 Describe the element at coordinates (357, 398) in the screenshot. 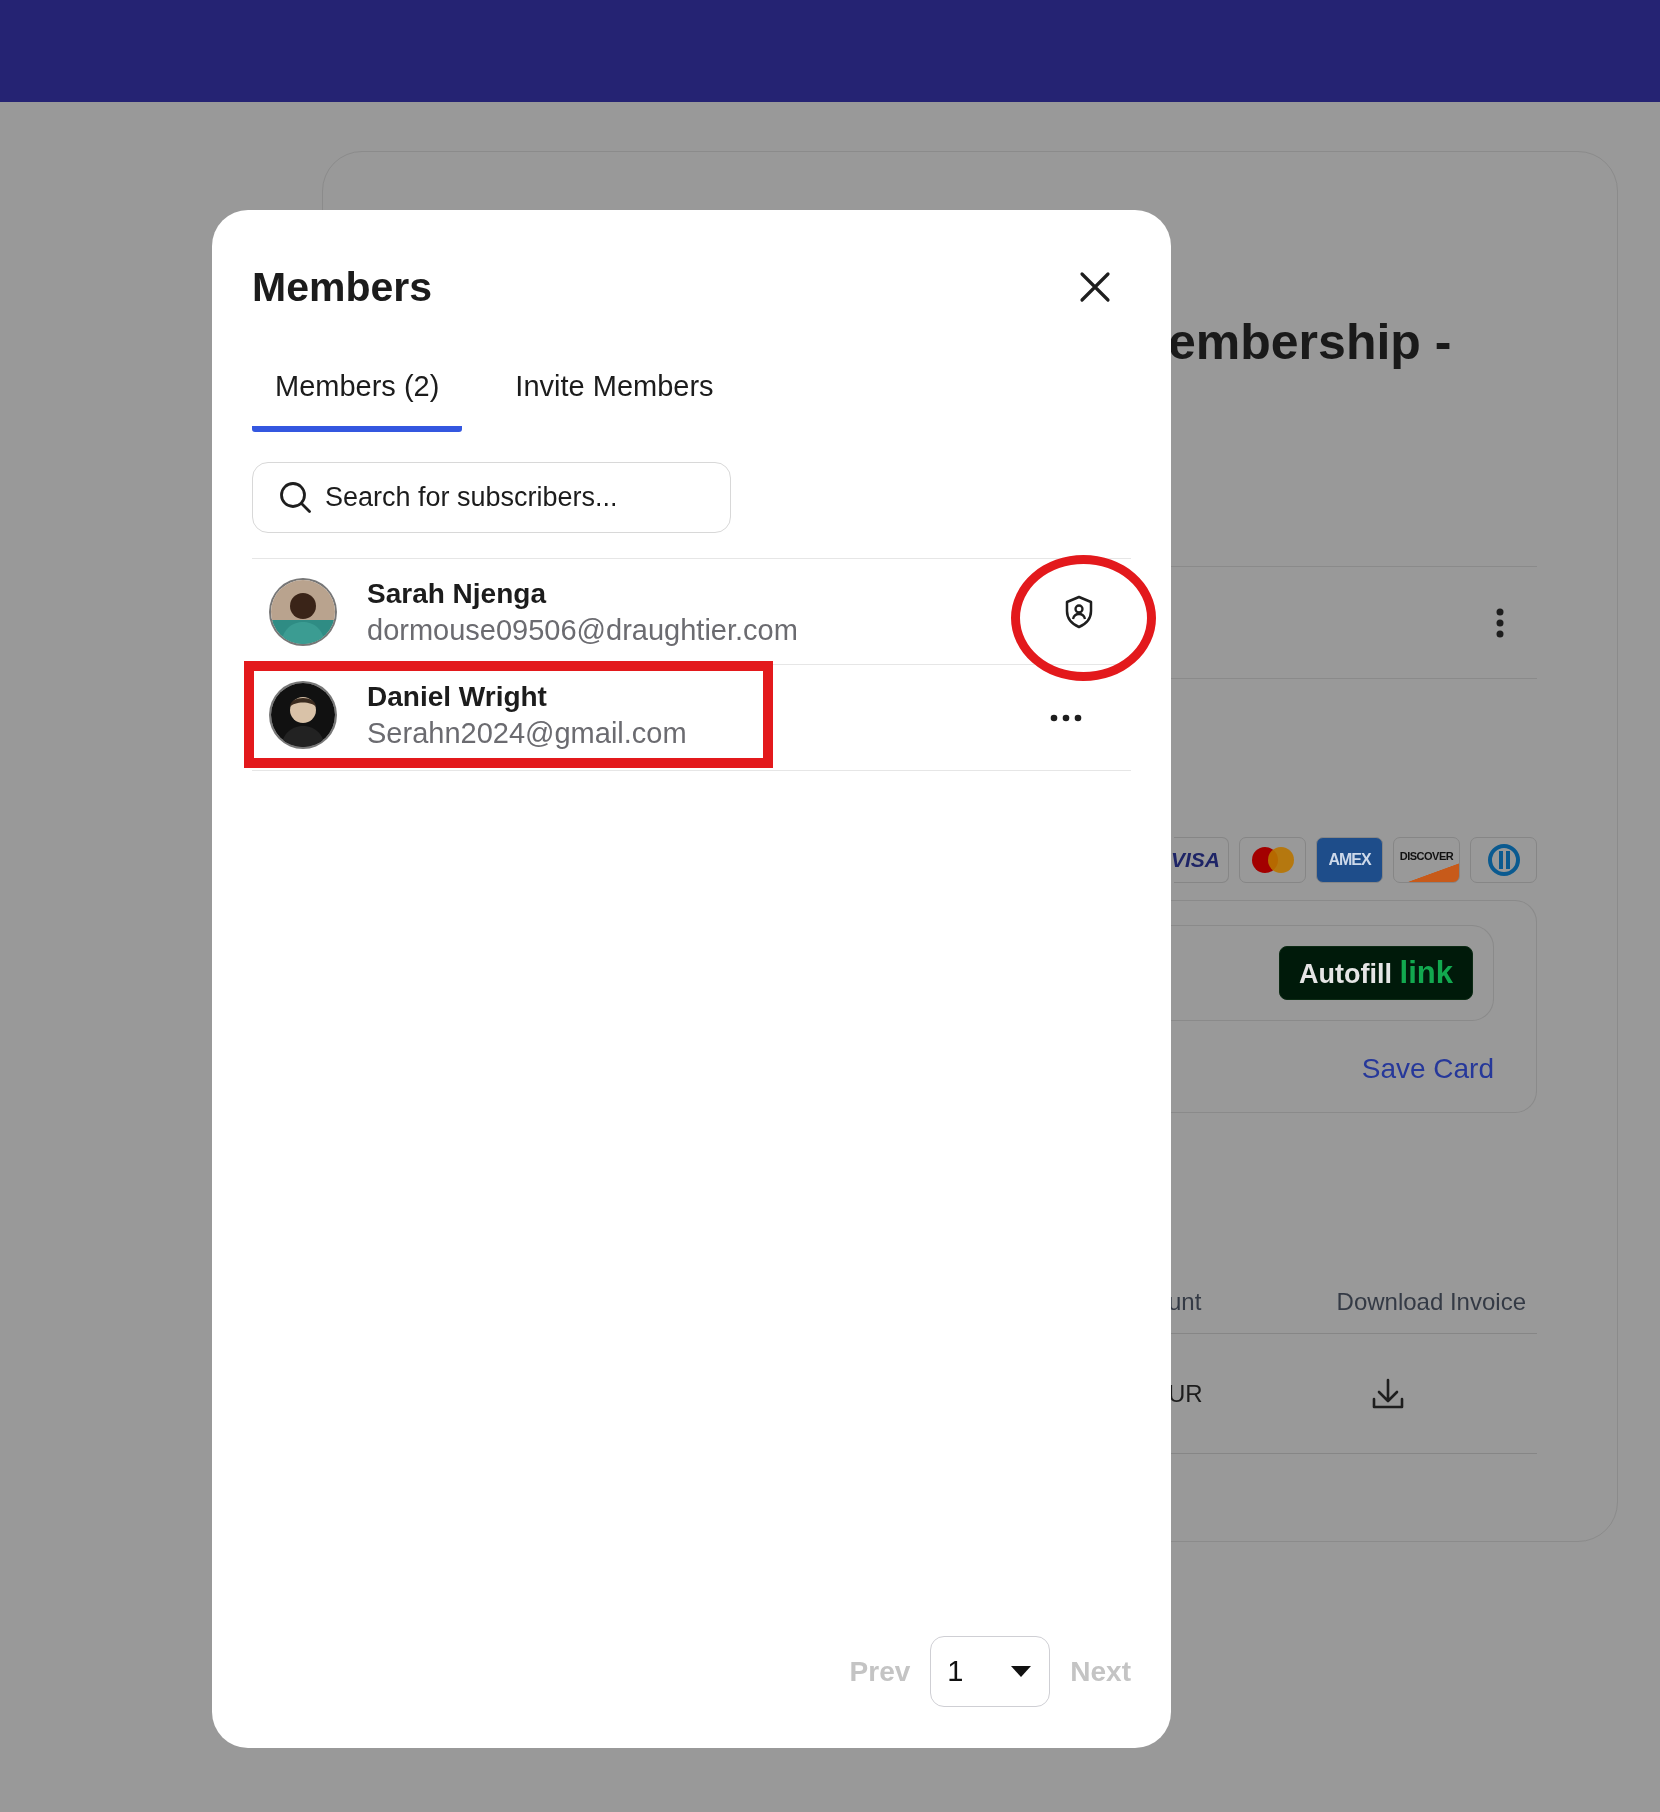

I see `tab: Members (2)` at that location.